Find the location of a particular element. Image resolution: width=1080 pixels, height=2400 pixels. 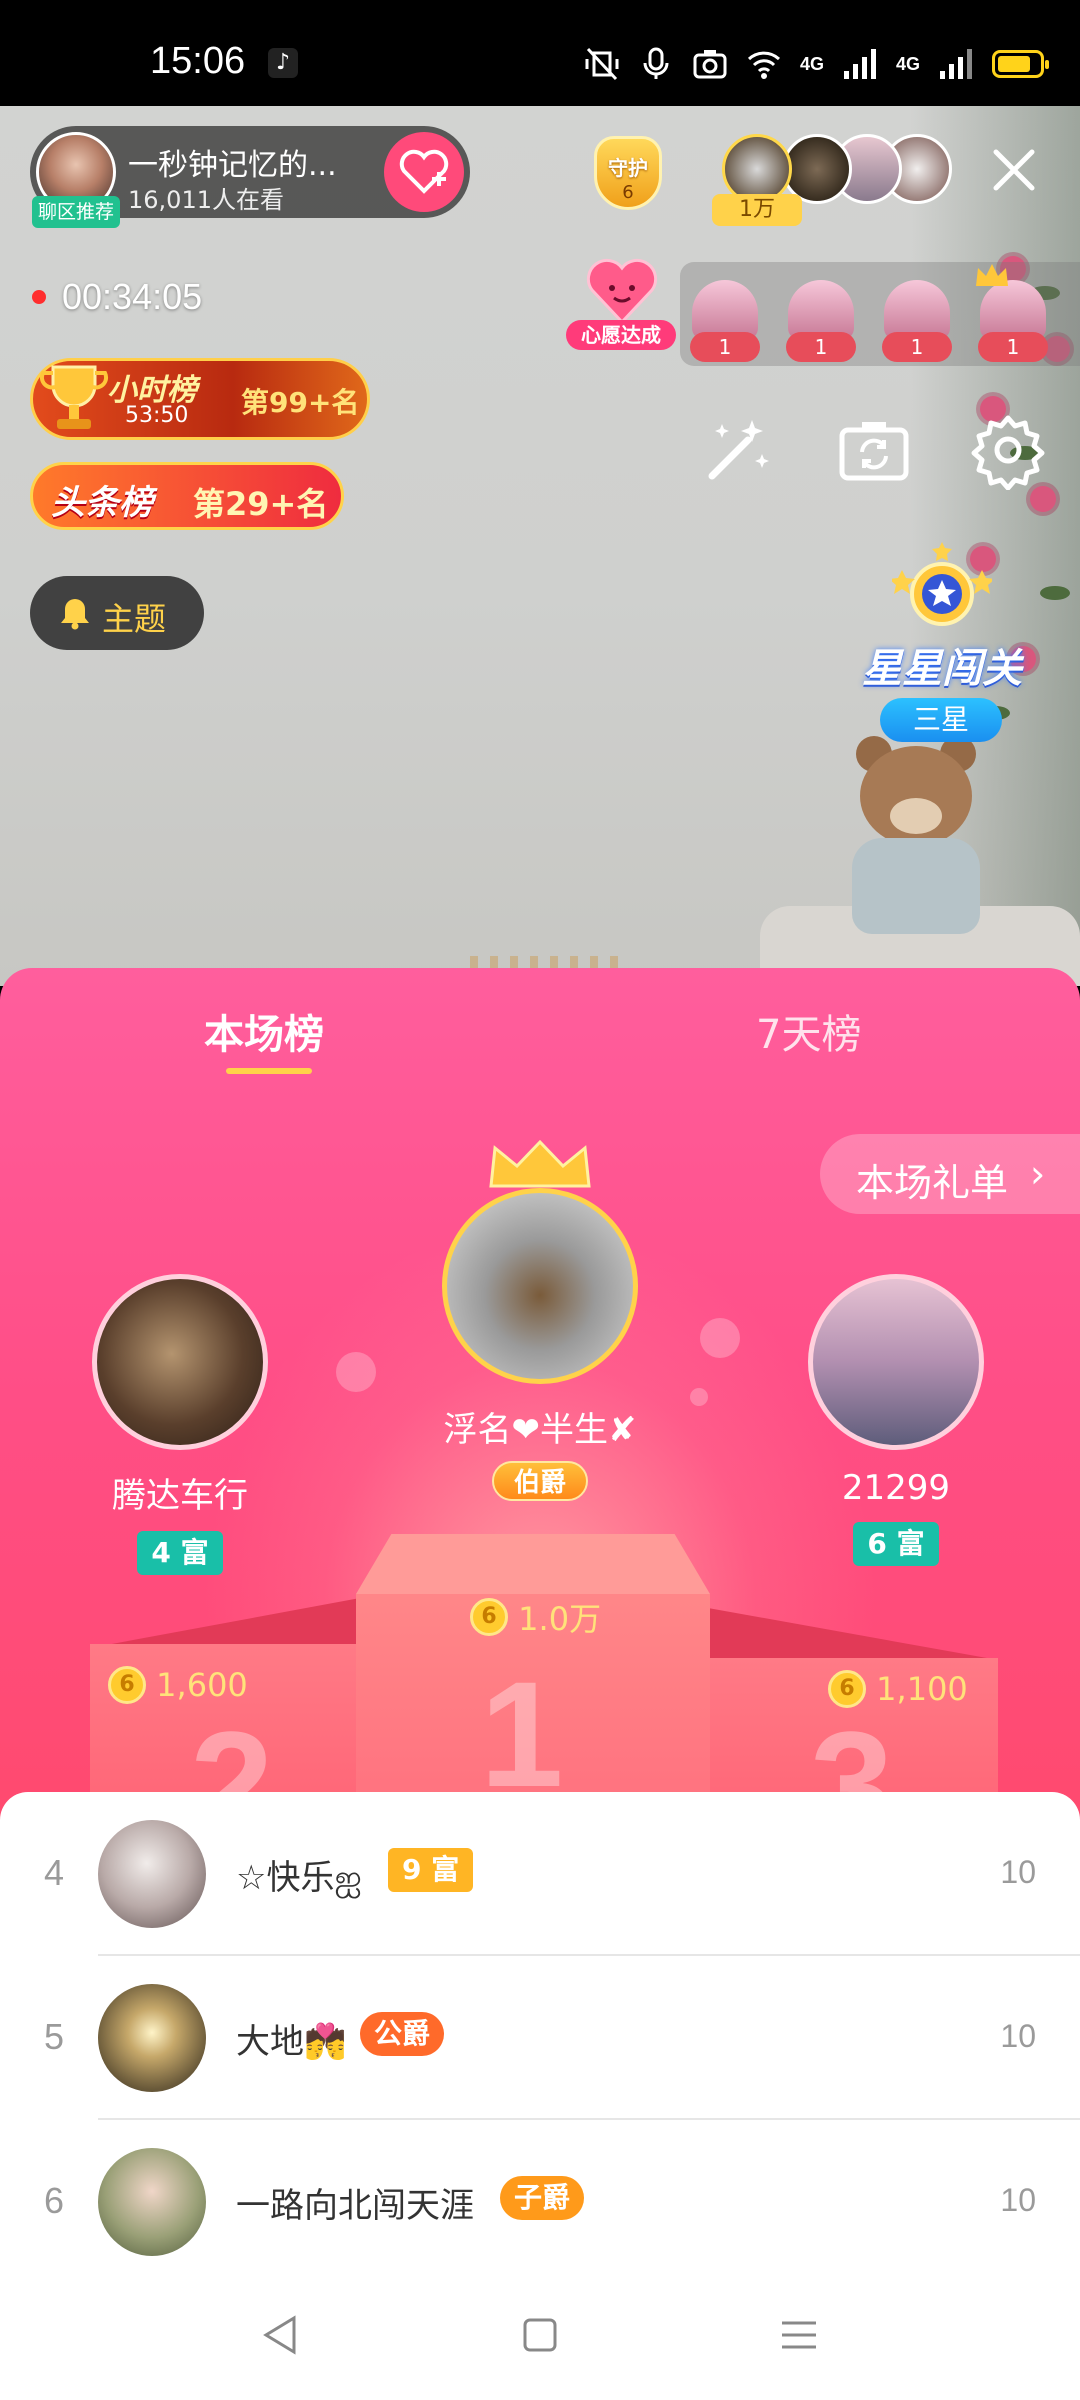

viewer-count: 16,011人在看 is located at coordinates (206, 200).